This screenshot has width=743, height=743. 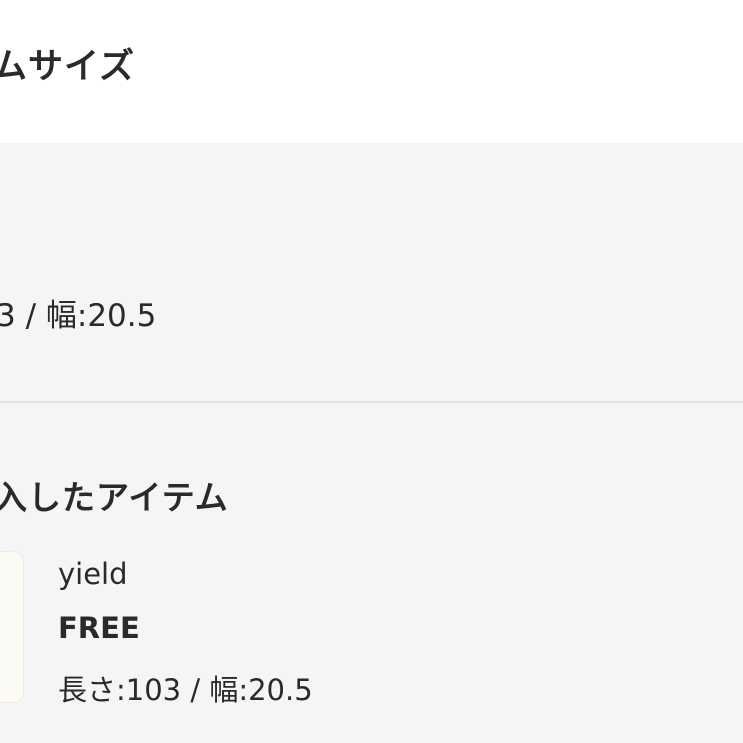 I want to click on item-thumbnail-image, so click(x=12, y=627).